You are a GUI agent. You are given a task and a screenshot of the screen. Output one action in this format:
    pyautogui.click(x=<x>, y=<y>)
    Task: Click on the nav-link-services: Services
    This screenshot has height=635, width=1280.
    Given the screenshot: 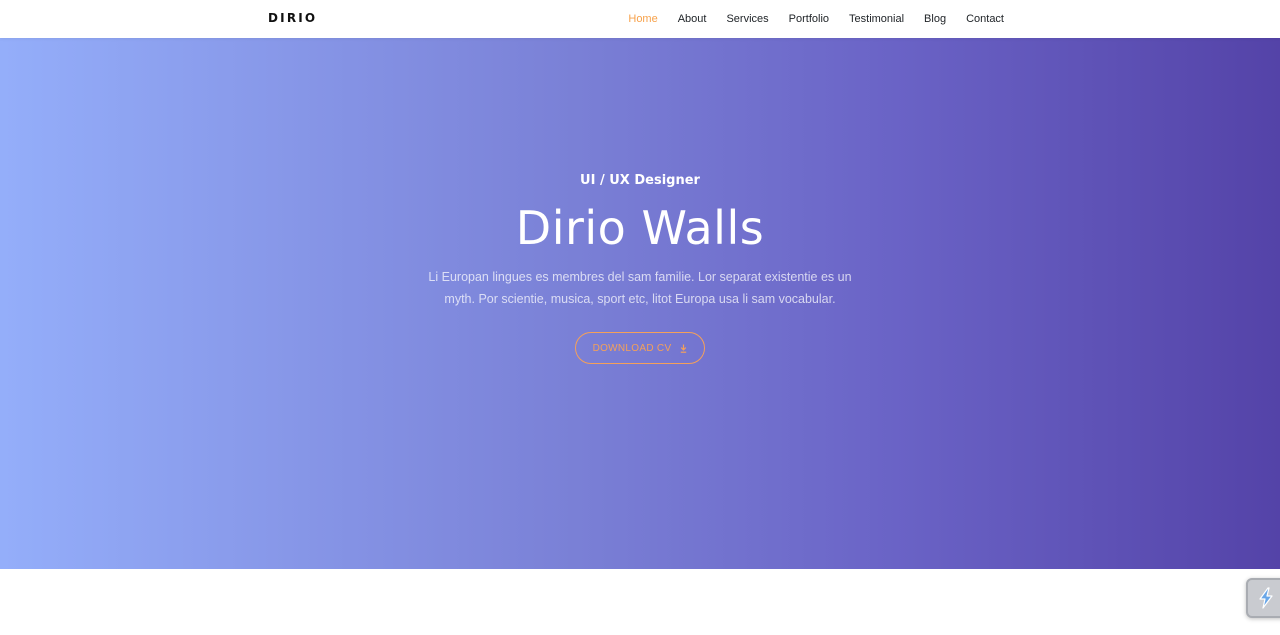 What is the action you would take?
    pyautogui.click(x=747, y=19)
    